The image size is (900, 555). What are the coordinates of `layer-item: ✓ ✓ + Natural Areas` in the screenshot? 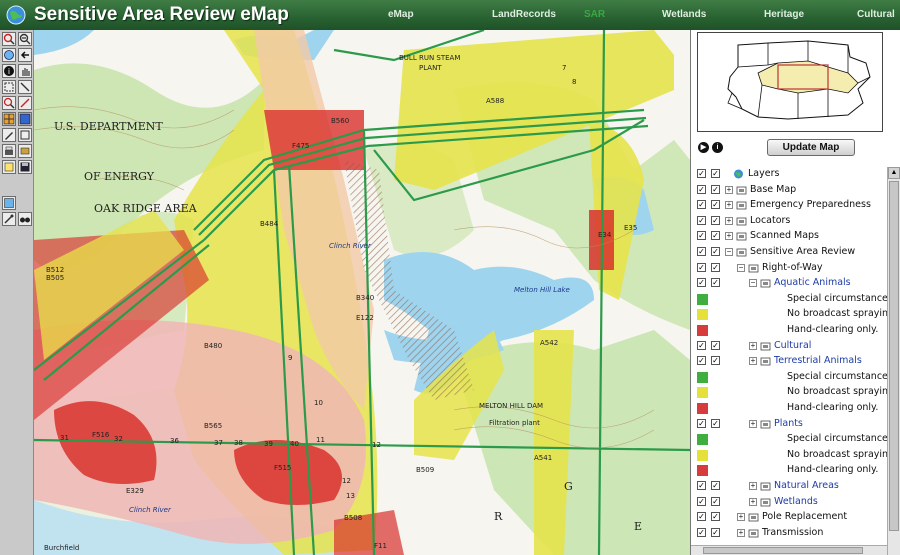 It's located at (789, 486).